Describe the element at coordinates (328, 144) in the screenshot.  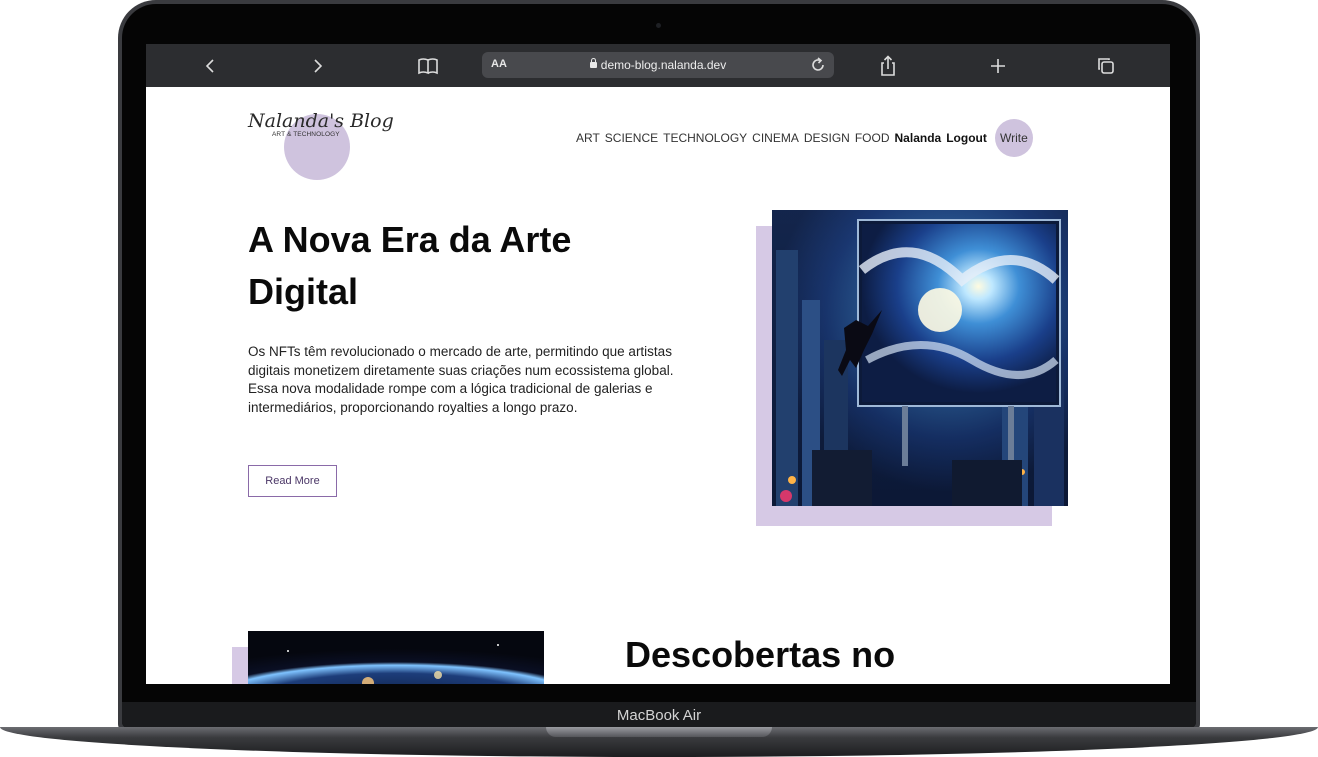
I see `site-logo: Nalanda's Blog ART & TECHNOLOGY` at that location.